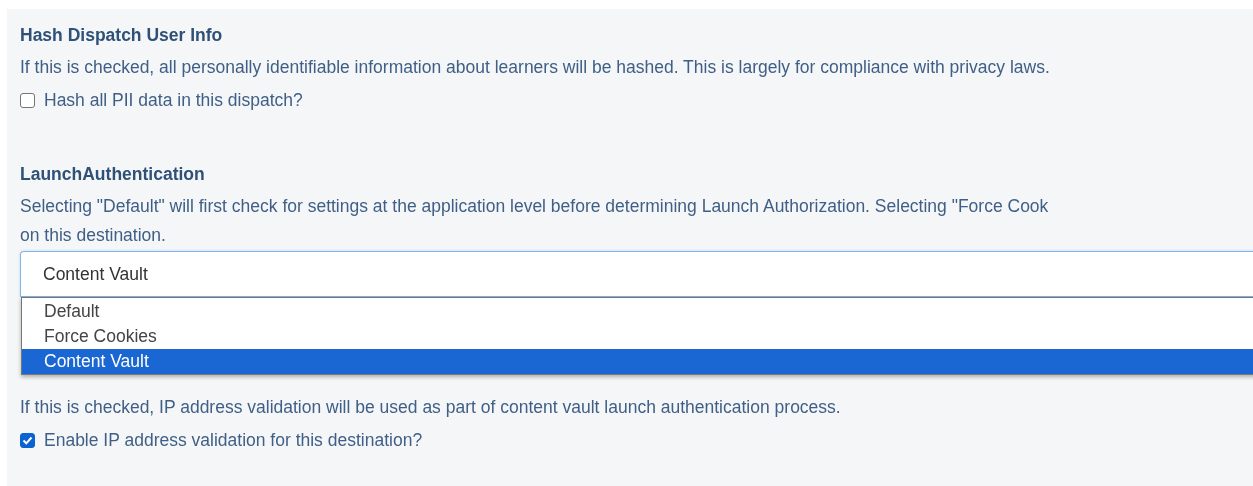  Describe the element at coordinates (636, 274) in the screenshot. I see `select-field: Content Vault` at that location.